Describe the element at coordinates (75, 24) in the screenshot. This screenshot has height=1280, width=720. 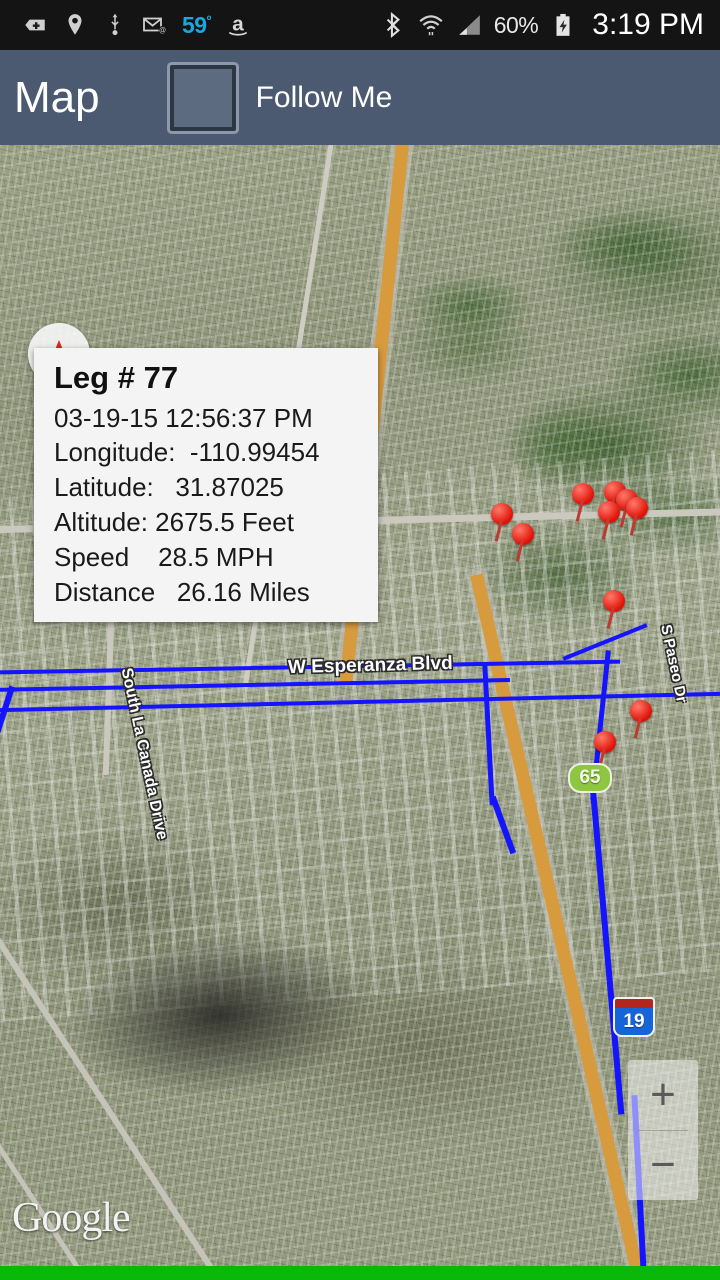
I see `location-pin-icon` at that location.